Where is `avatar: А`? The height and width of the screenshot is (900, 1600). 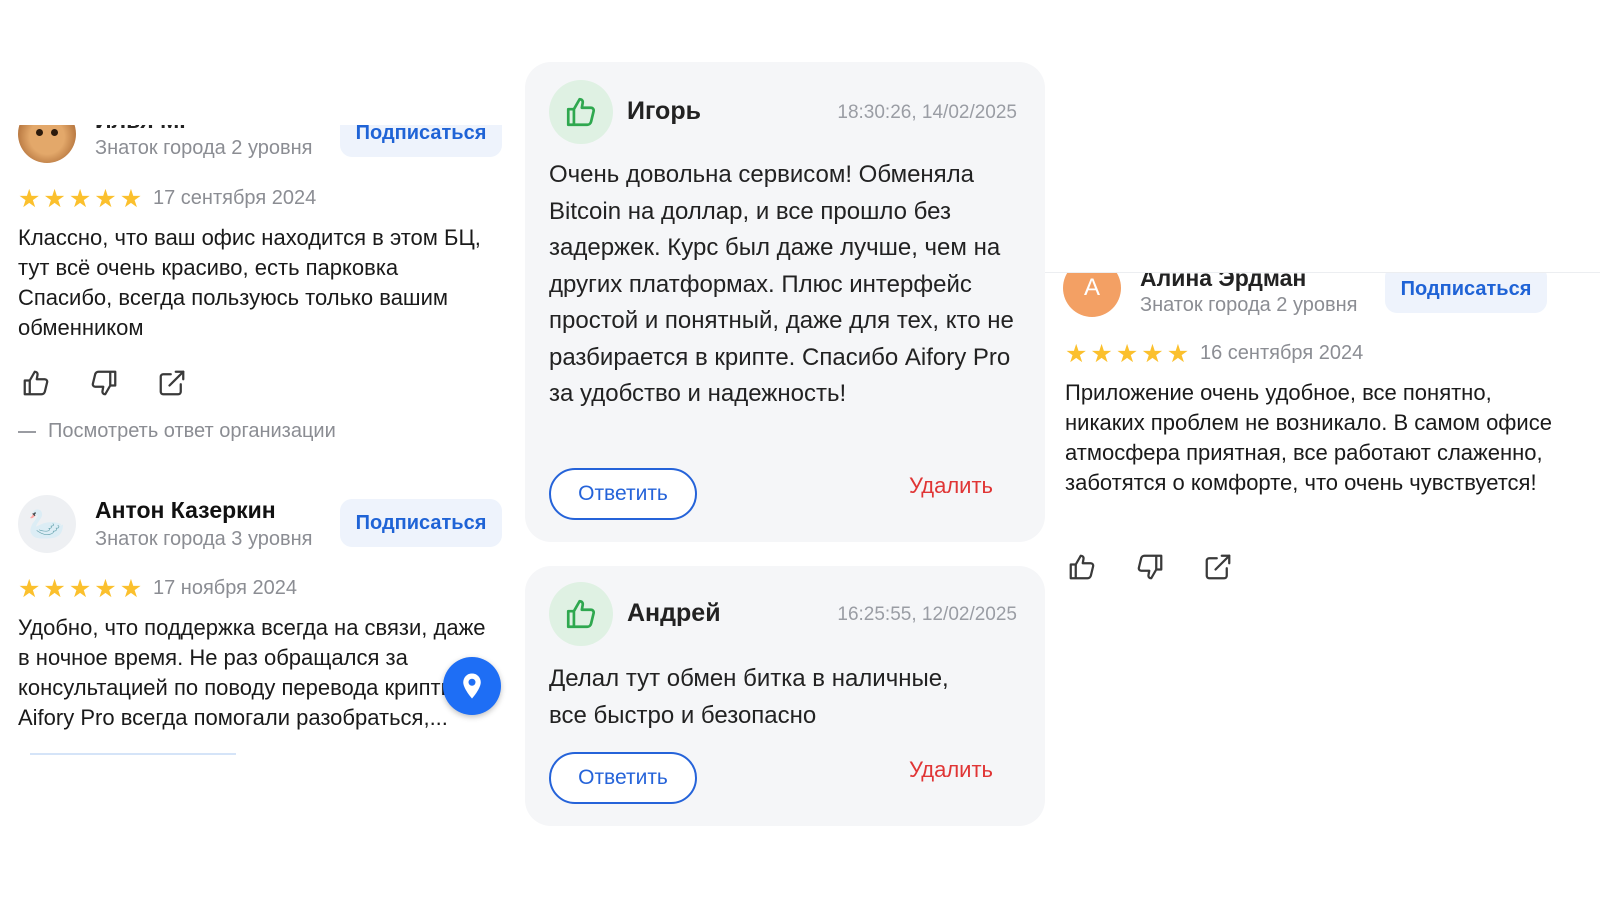
avatar: А is located at coordinates (1092, 295).